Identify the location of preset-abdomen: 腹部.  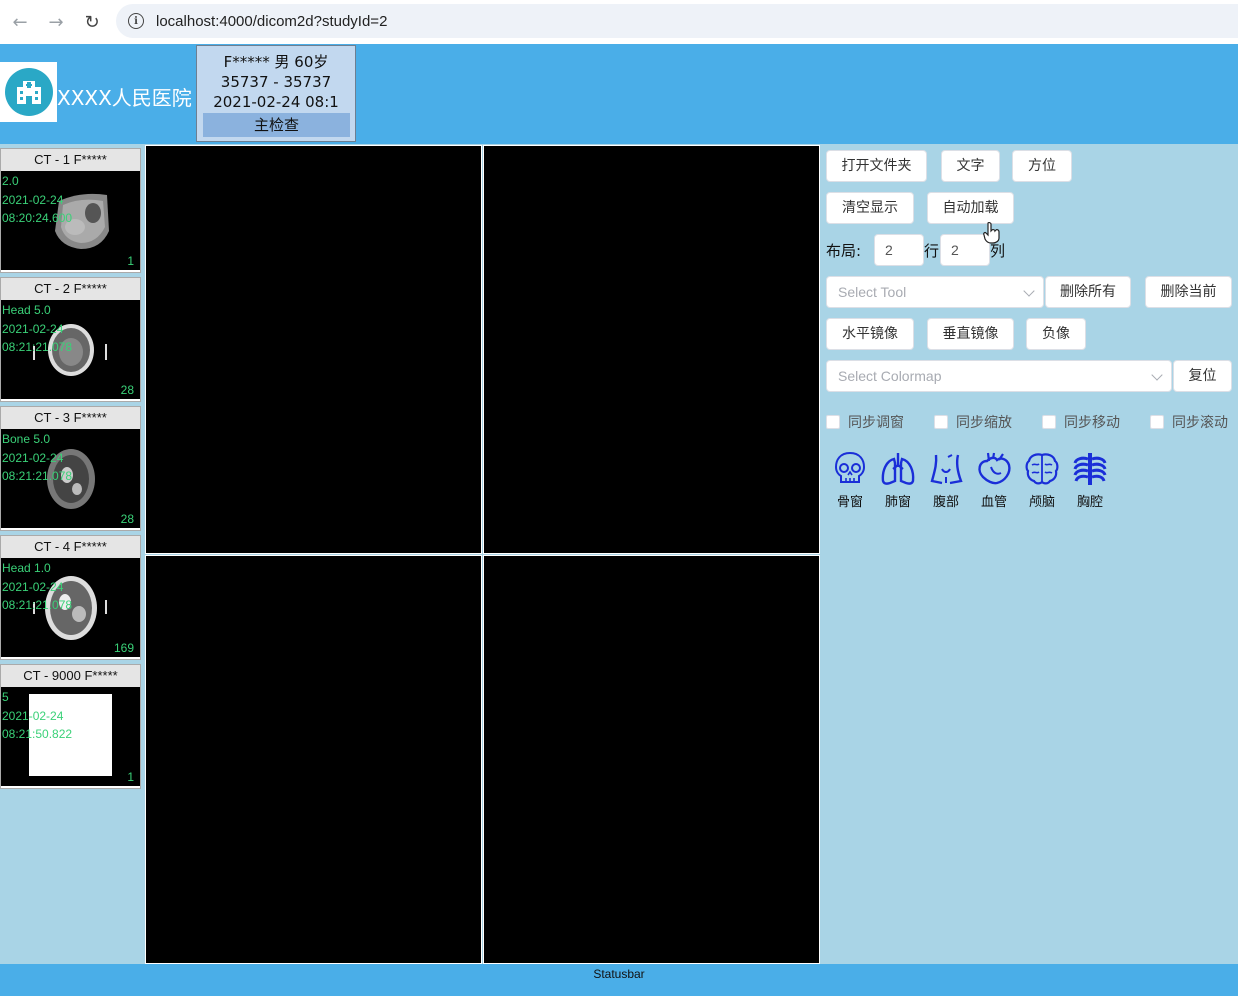
(946, 480).